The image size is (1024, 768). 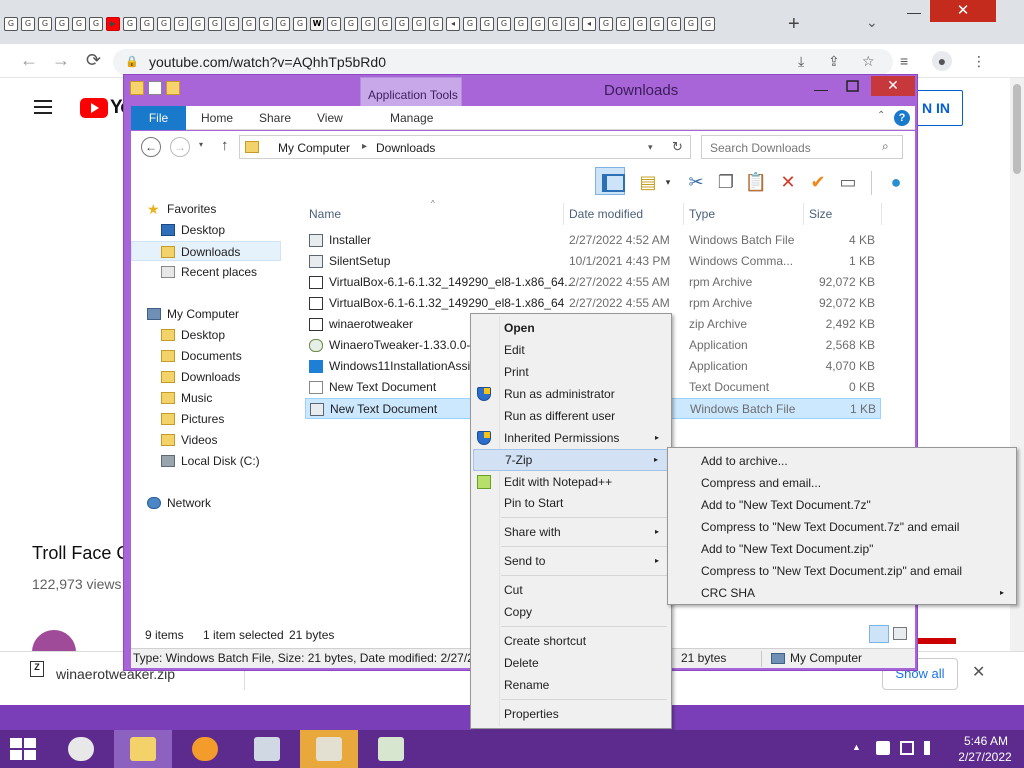 I want to click on menu-item-pin-to-start: Pin to Start, so click(x=571, y=503).